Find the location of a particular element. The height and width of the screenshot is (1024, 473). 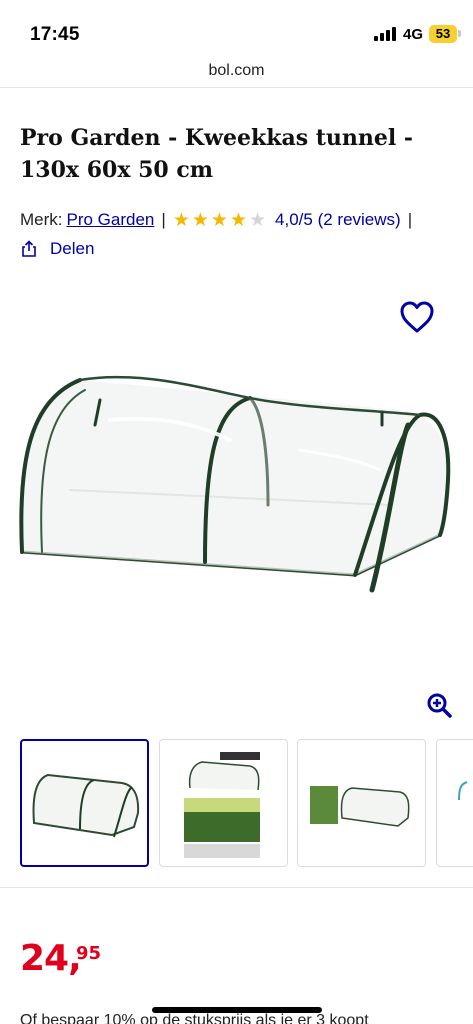

status-bar: 17:45 4G 53 is located at coordinates (236, 30).